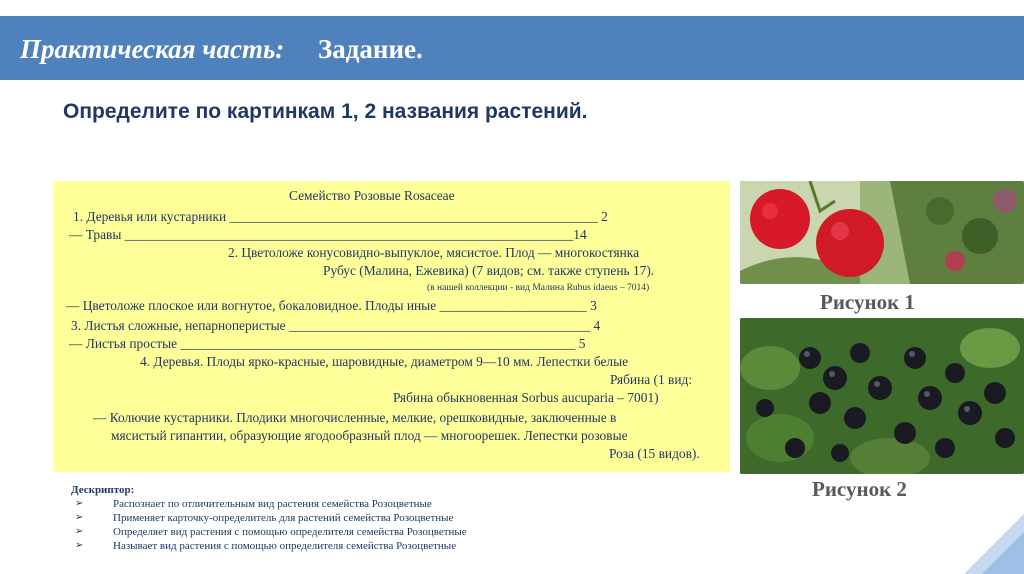 The image size is (1024, 574). Describe the element at coordinates (859, 489) in the screenshot. I see `figure-2-caption: Рисунок 2` at that location.